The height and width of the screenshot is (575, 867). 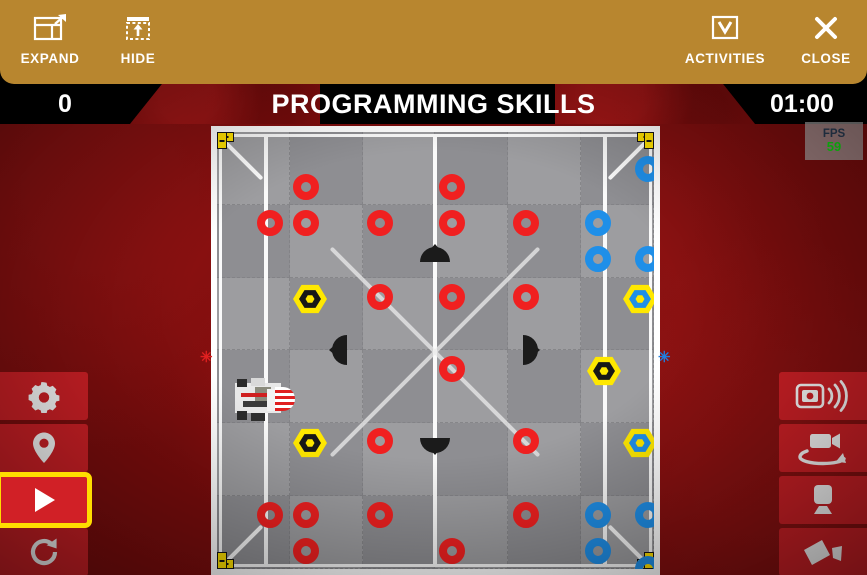 What do you see at coordinates (605, 349) in the screenshot?
I see `right-alliance-line` at bounding box center [605, 349].